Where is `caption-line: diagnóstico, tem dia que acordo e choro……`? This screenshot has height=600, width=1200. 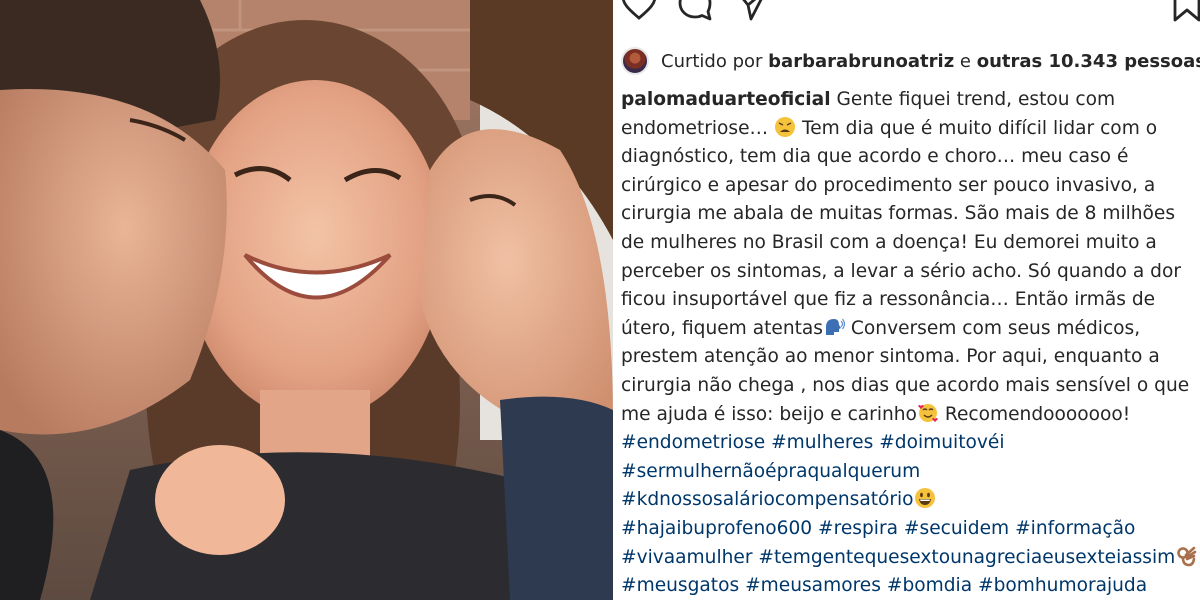
caption-line: diagnóstico, tem dia que acordo e choro…… is located at coordinates (910, 157).